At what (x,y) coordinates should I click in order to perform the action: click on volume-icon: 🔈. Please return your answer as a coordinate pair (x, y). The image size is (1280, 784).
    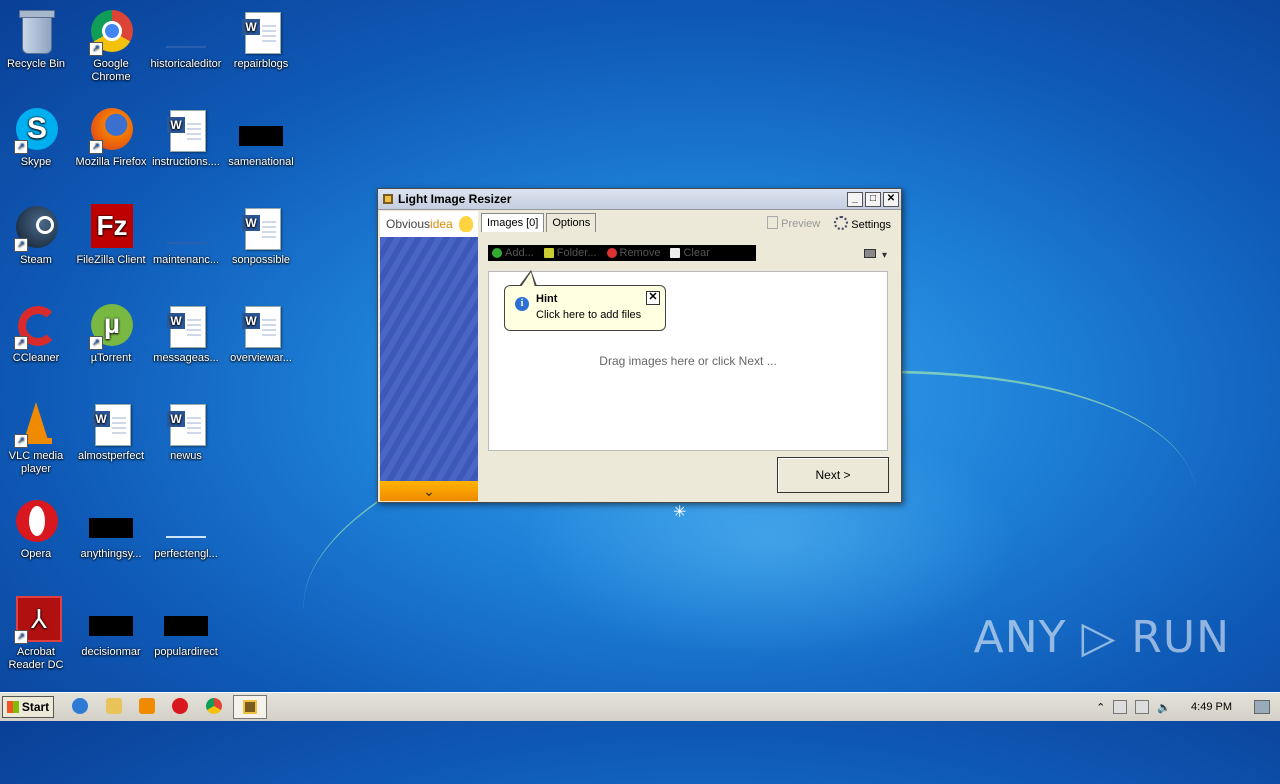
    Looking at the image, I should click on (1164, 707).